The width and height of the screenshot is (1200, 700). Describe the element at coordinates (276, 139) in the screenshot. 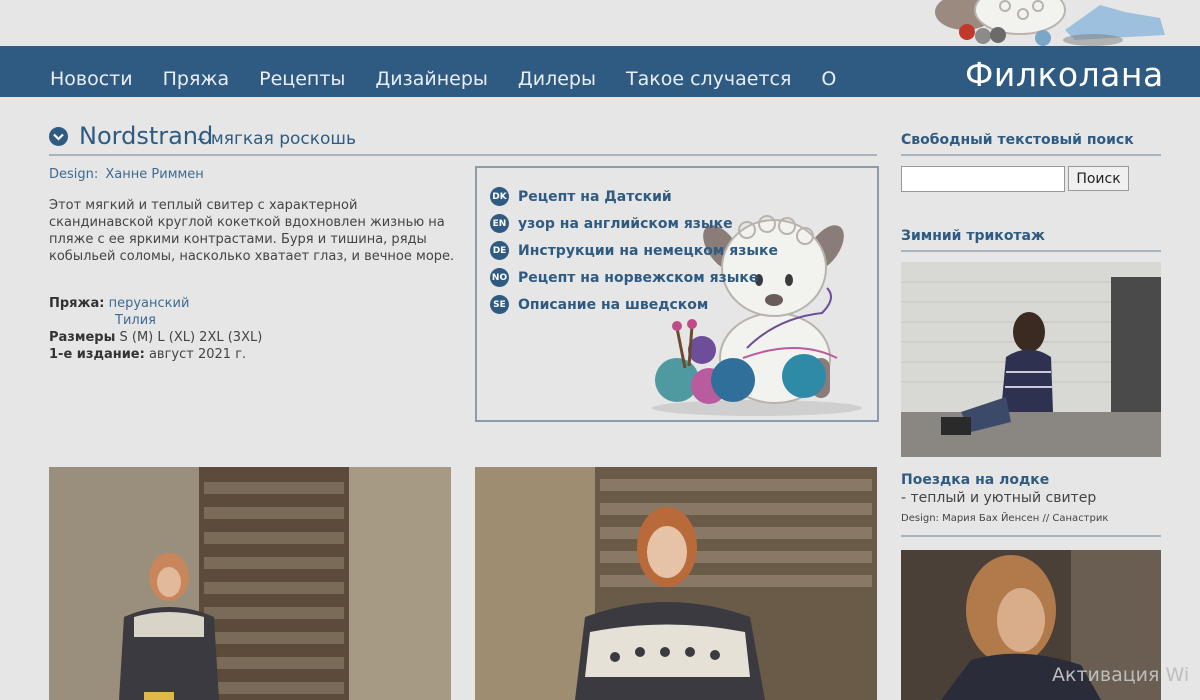

I see `product-subtitle: – мягкая роскошь` at that location.